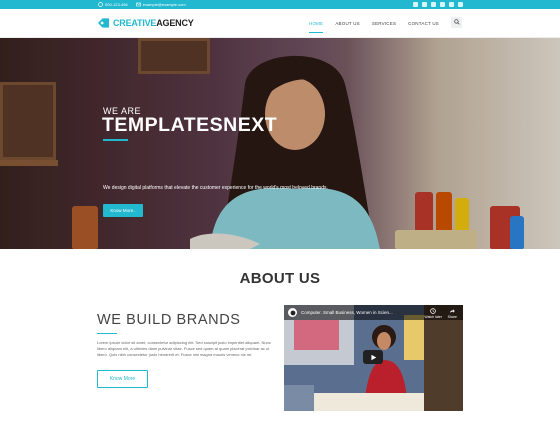 This screenshot has width=560, height=436. I want to click on nav-services: SERVICES, so click(384, 23).